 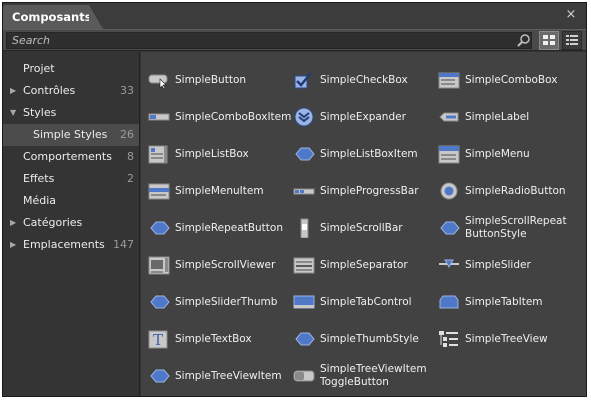 What do you see at coordinates (304, 117) in the screenshot?
I see `expander-icon` at bounding box center [304, 117].